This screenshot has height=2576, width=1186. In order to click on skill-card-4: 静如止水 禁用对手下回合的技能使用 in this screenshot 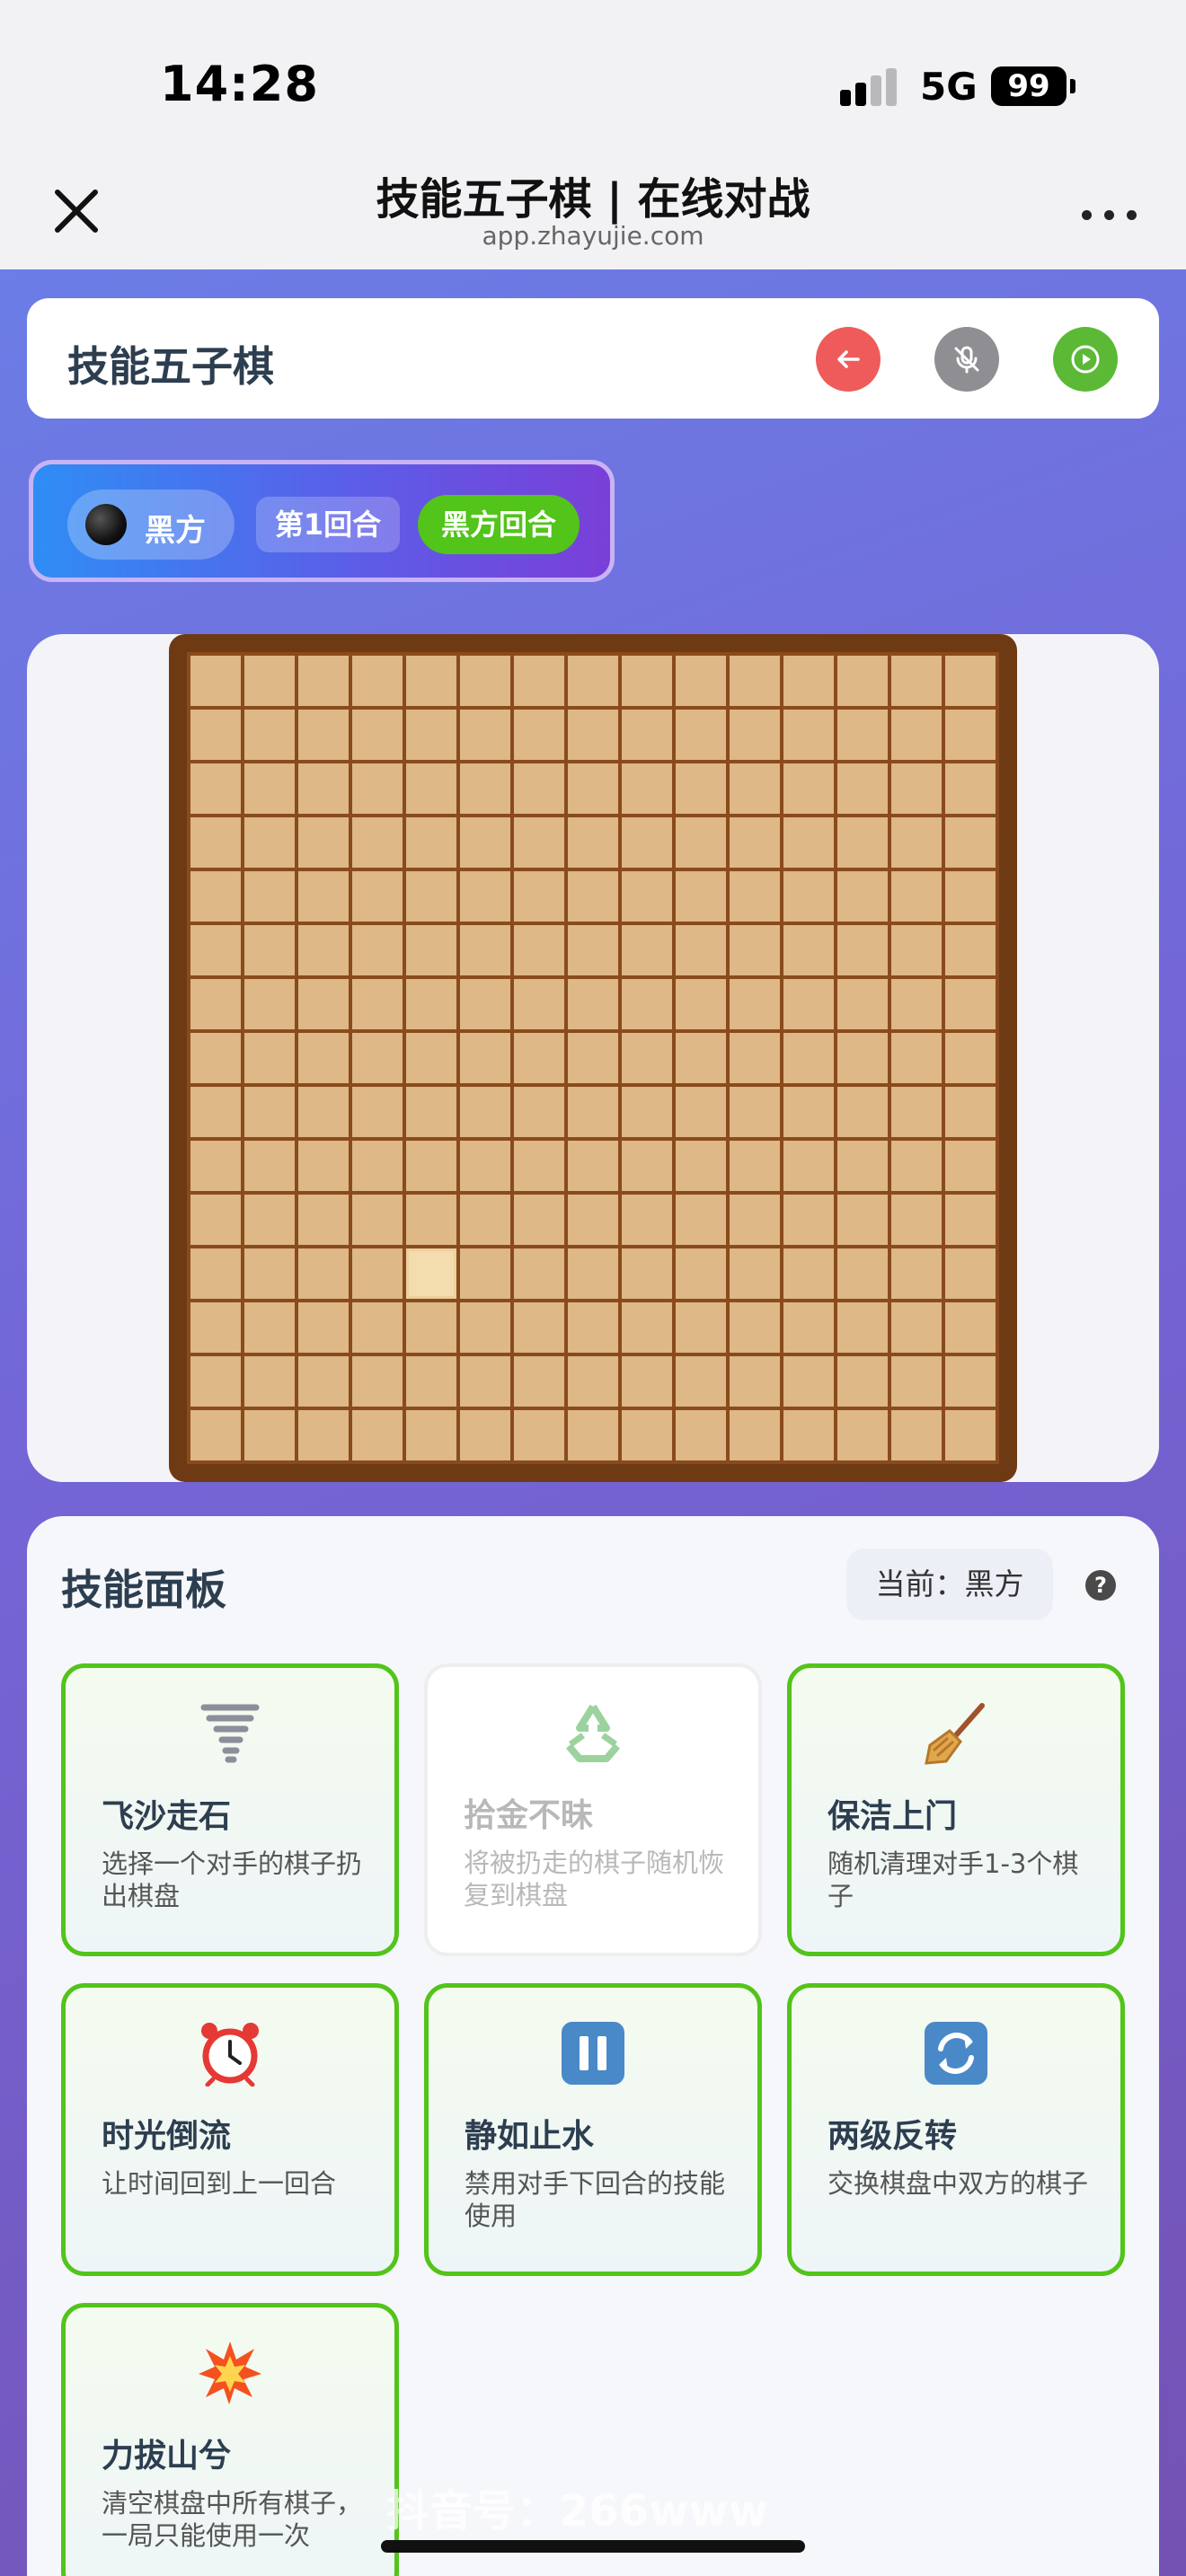, I will do `click(593, 2129)`.